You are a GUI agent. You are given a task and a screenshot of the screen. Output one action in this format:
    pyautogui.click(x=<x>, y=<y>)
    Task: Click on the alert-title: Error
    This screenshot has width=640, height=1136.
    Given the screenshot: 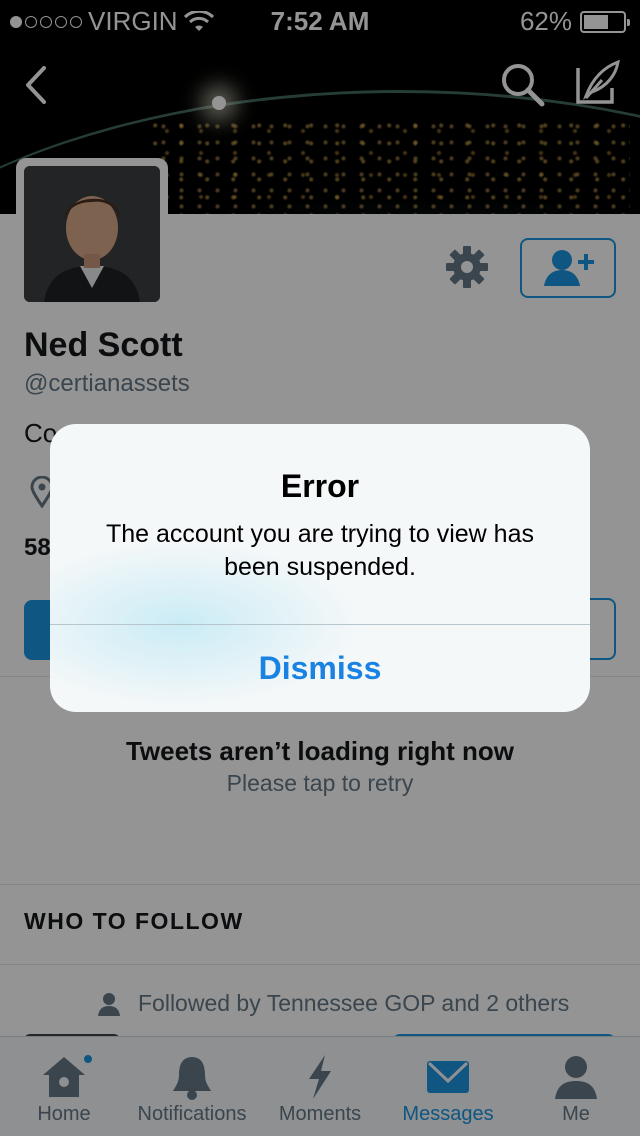 What is the action you would take?
    pyautogui.click(x=320, y=486)
    